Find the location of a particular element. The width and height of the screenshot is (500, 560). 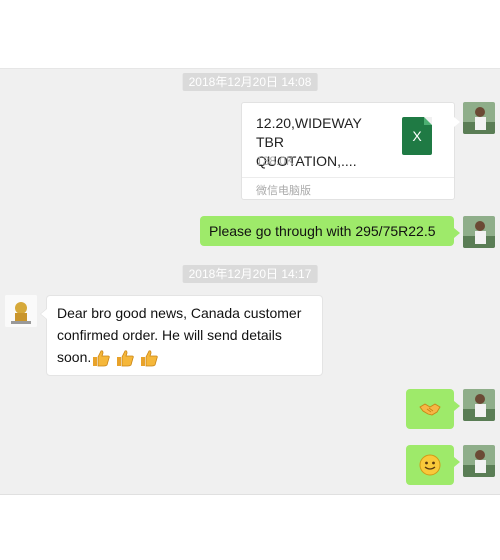

sent-message-bubble: Please go through with 295/75R22.5 is located at coordinates (330, 231).